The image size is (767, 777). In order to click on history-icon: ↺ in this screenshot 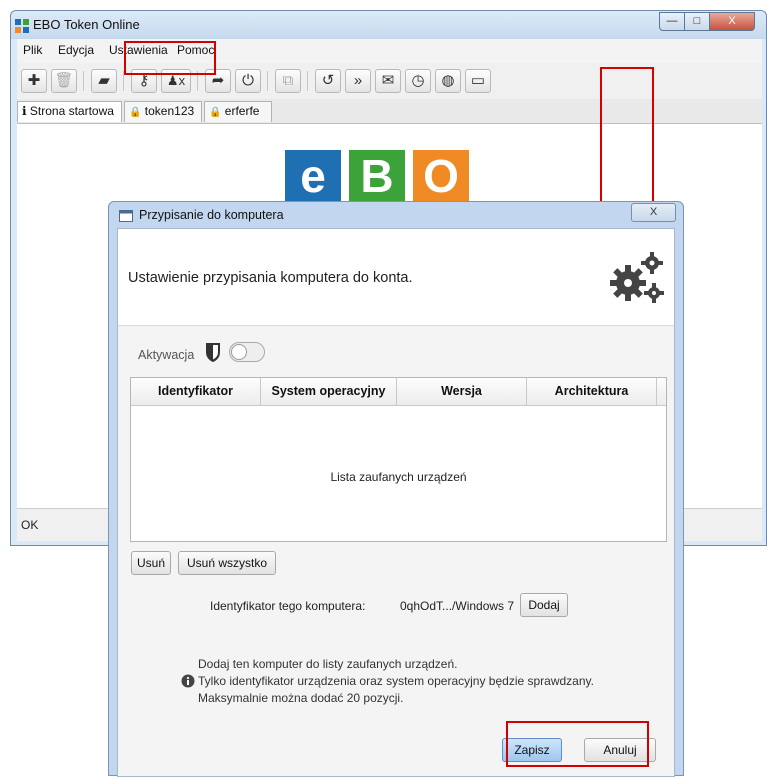, I will do `click(328, 81)`.